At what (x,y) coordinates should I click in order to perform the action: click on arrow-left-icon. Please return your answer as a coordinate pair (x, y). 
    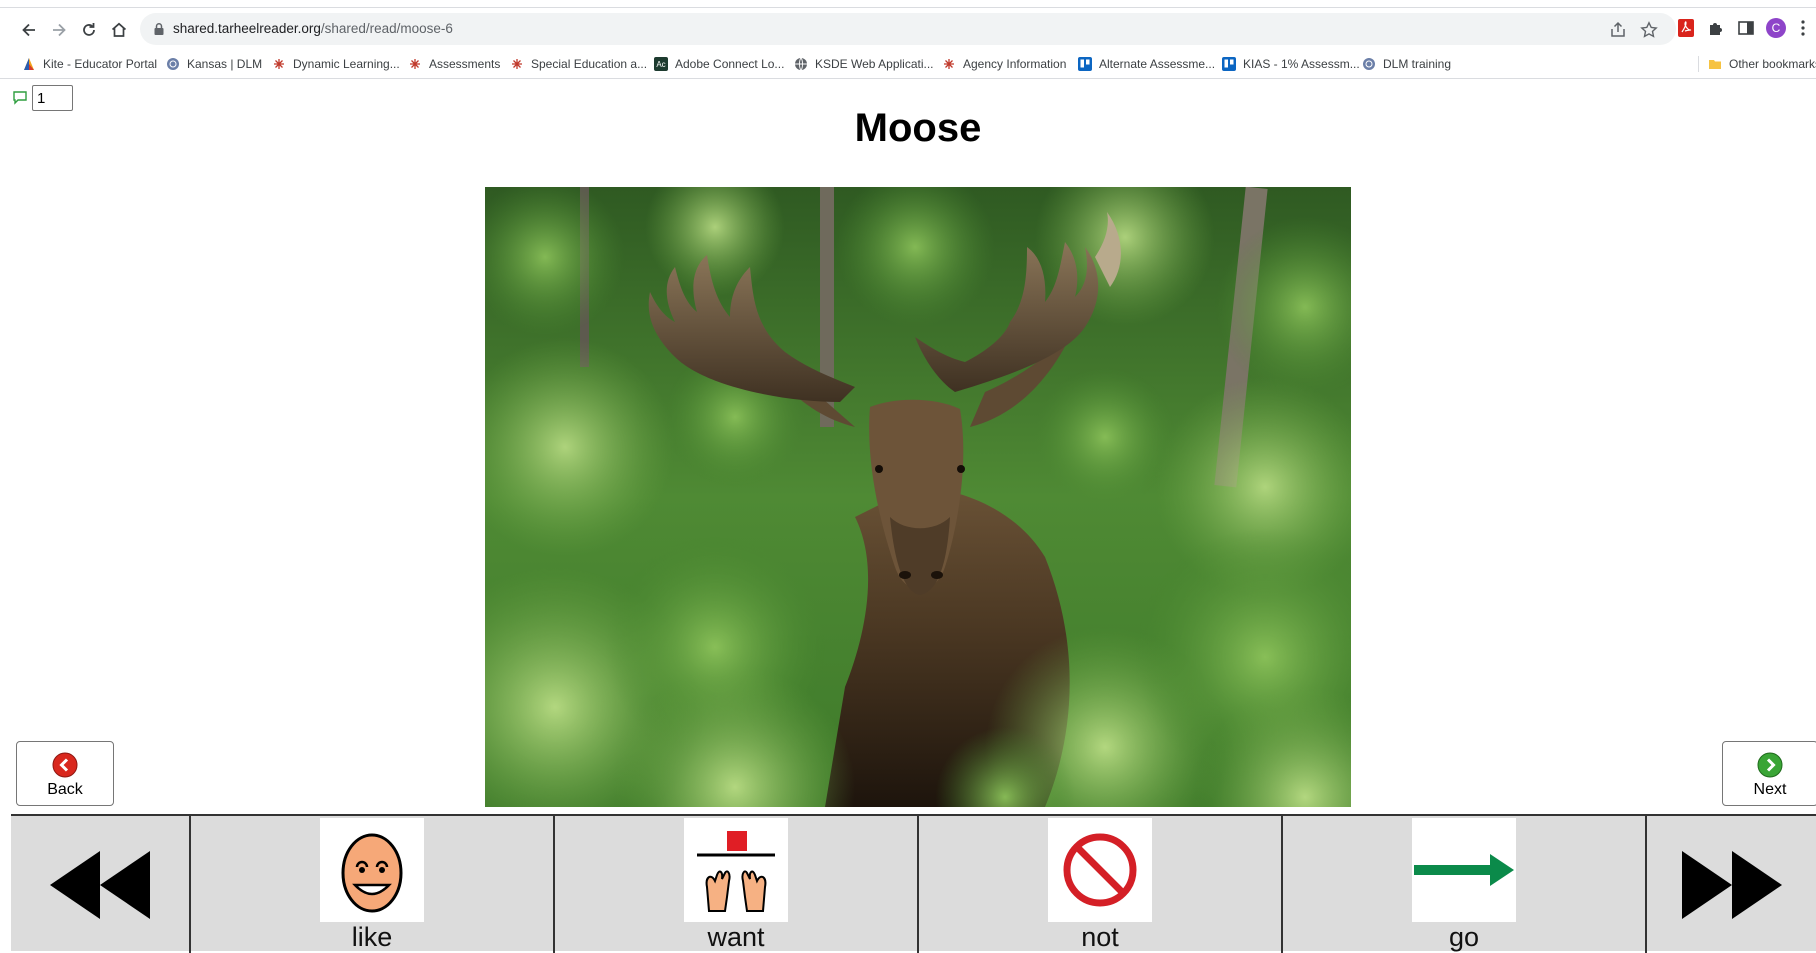
    Looking at the image, I should click on (28, 30).